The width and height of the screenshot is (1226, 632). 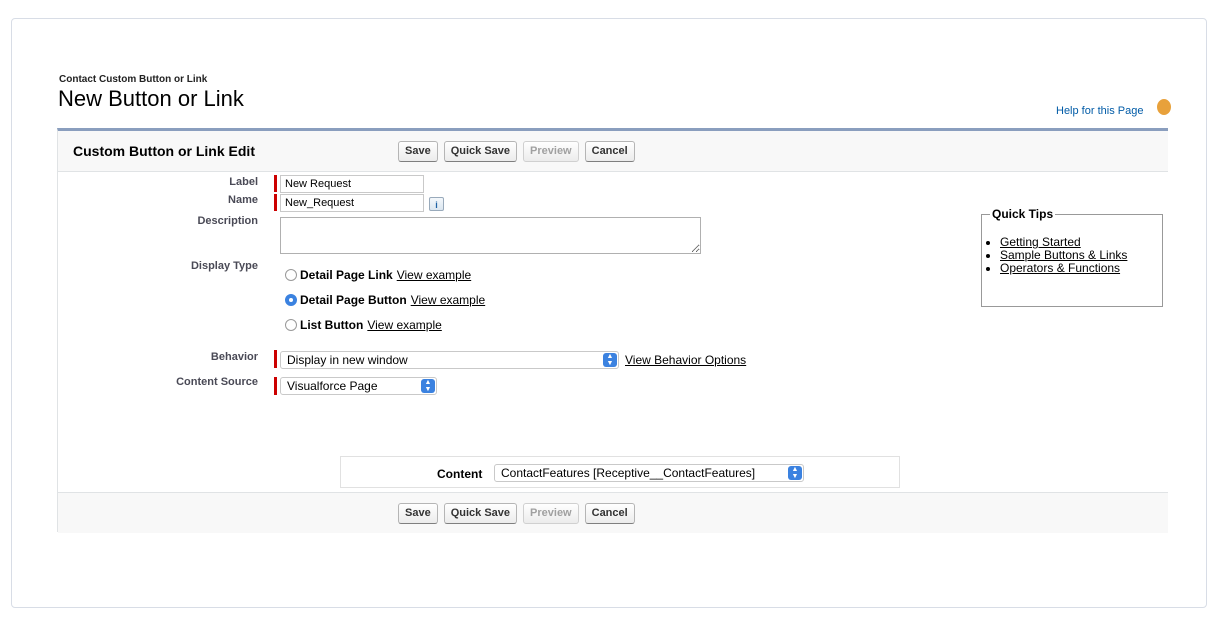 What do you see at coordinates (1063, 268) in the screenshot?
I see `list-item: Operators & Functions` at bounding box center [1063, 268].